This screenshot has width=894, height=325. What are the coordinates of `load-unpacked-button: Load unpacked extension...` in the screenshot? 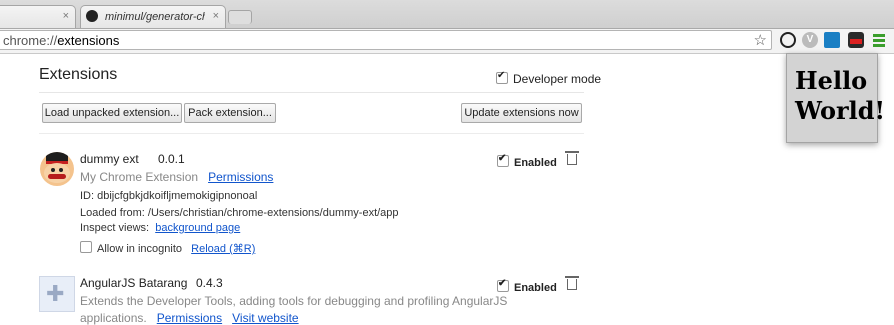 It's located at (112, 113).